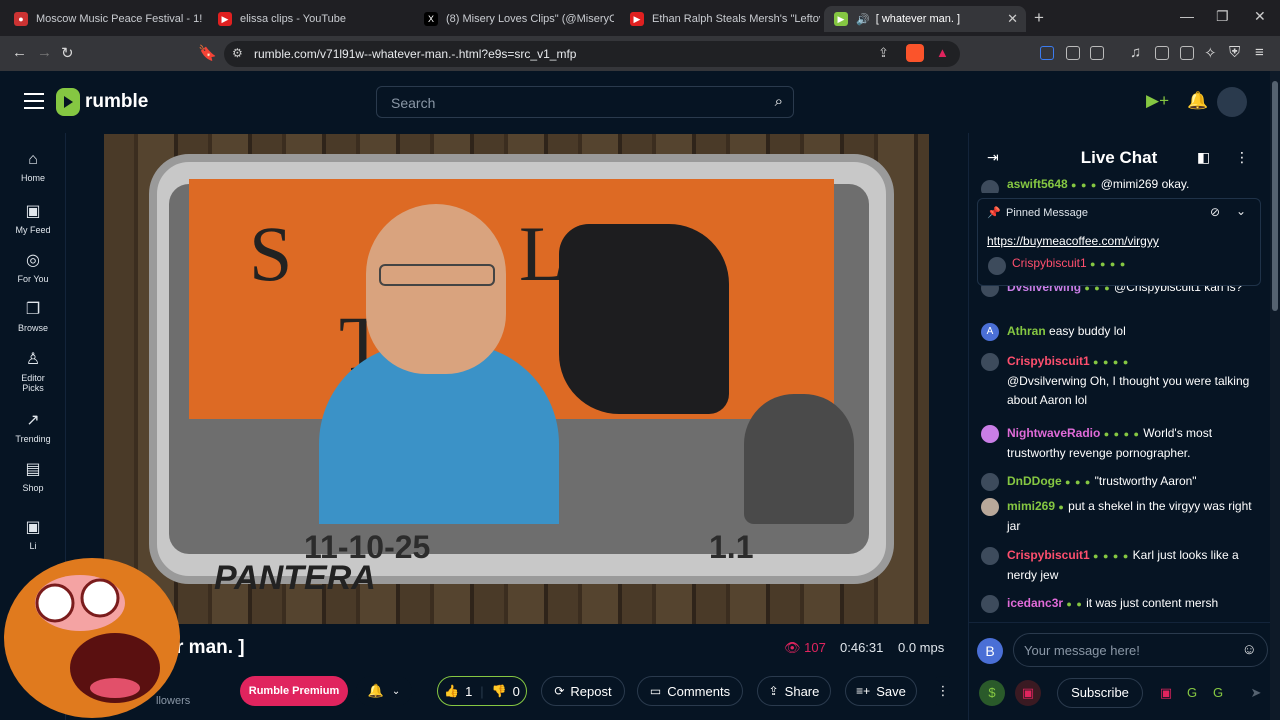  Describe the element at coordinates (918, 19) in the screenshot. I see `tab-title: [ whatever man. ]` at that location.